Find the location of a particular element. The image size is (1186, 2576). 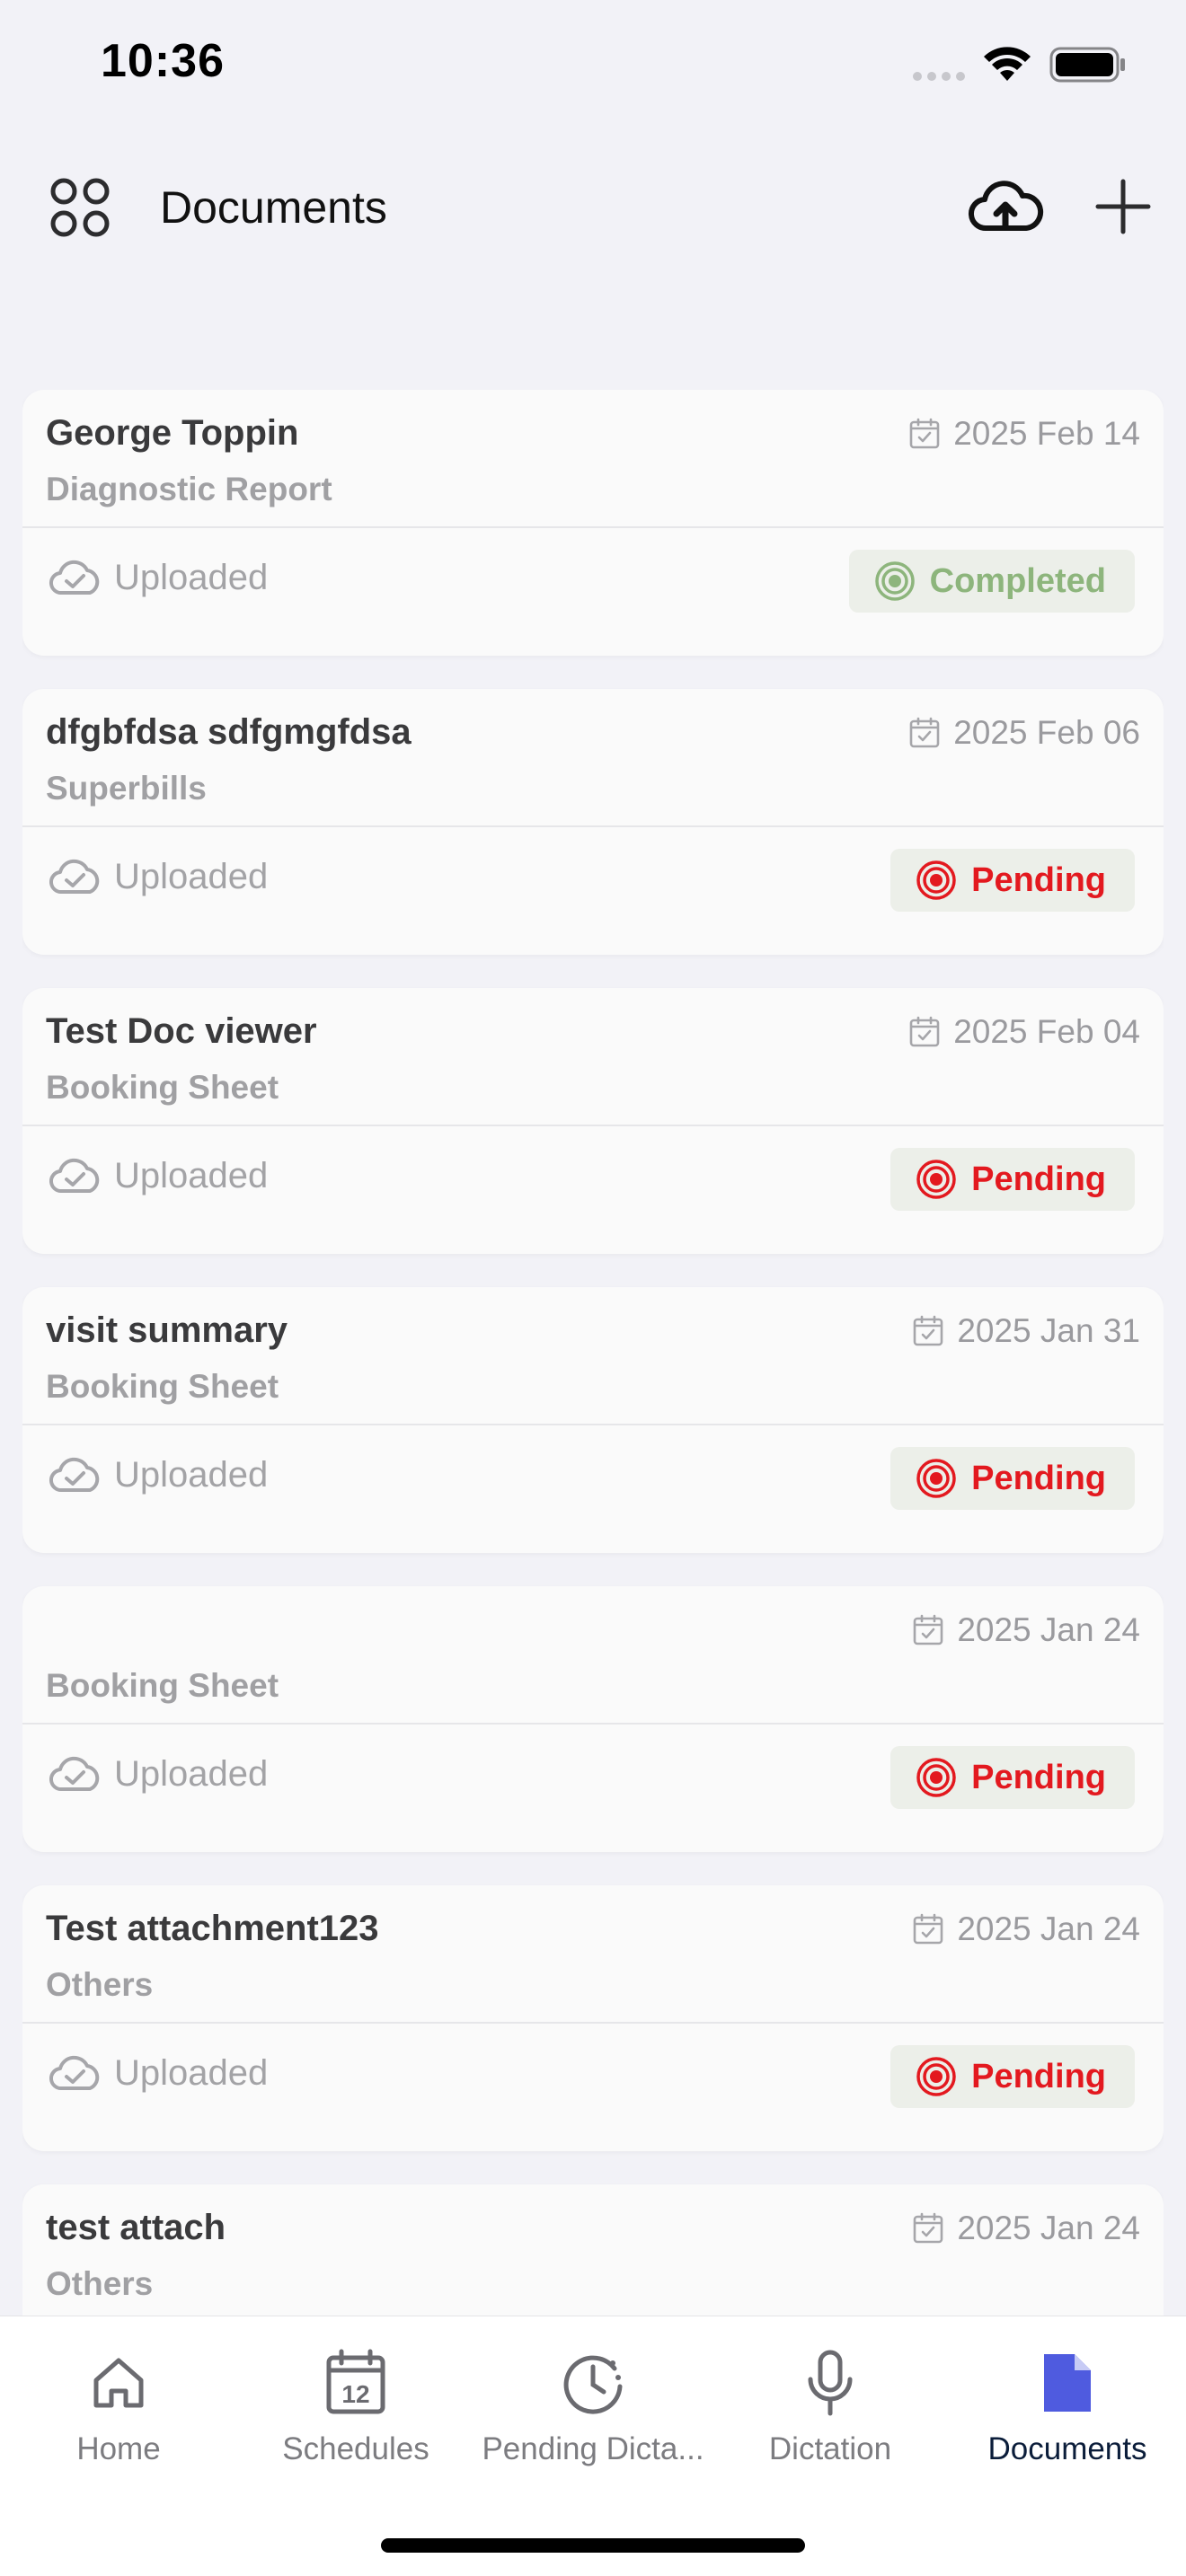

plus-icon is located at coordinates (1123, 206).